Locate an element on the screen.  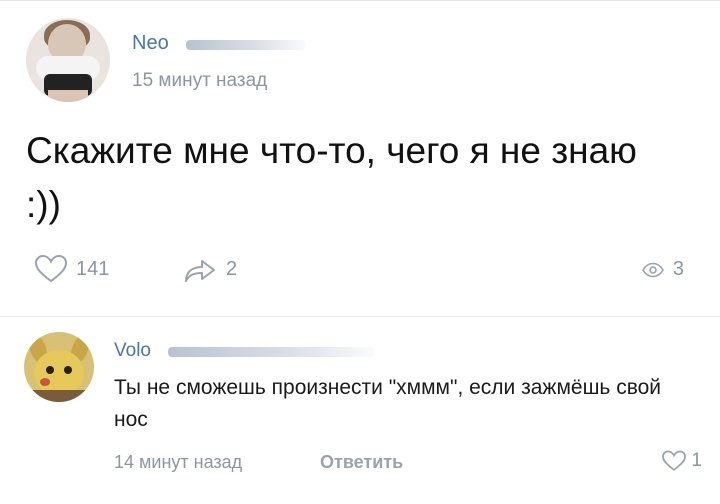
avatar-cap is located at coordinates (59, 396).